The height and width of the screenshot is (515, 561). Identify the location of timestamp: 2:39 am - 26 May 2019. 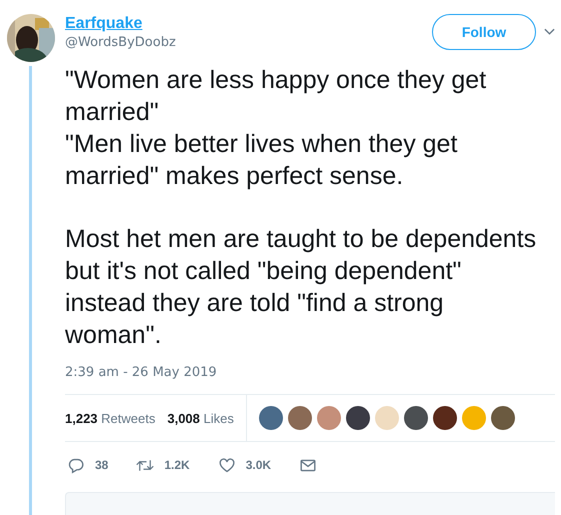
(310, 380).